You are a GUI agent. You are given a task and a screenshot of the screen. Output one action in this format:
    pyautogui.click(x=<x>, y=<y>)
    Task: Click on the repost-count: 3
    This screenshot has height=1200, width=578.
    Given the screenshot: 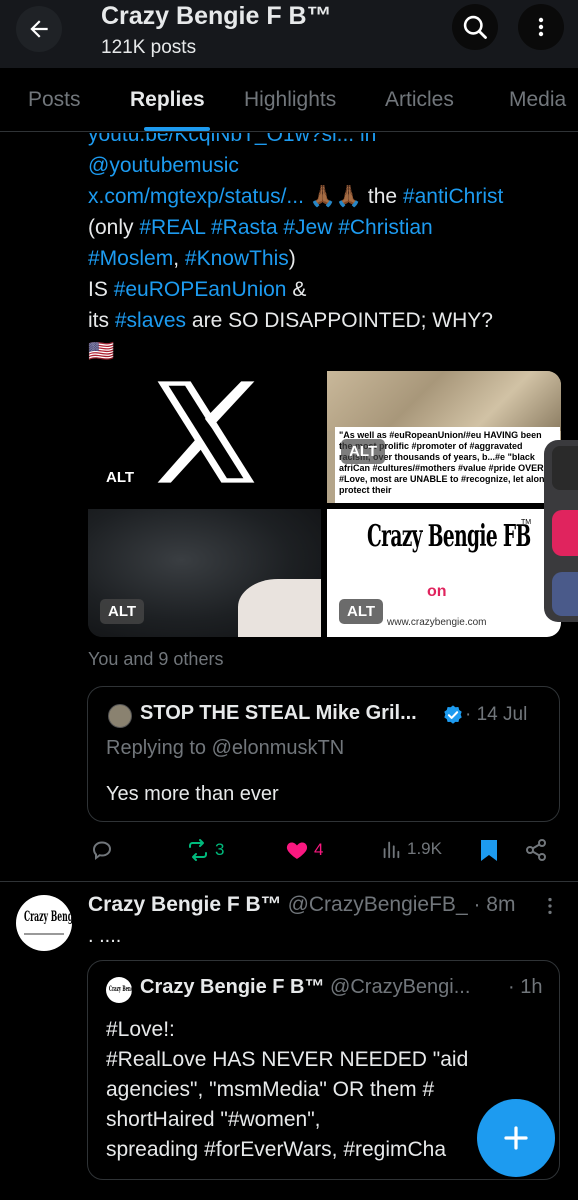 What is the action you would take?
    pyautogui.click(x=220, y=849)
    